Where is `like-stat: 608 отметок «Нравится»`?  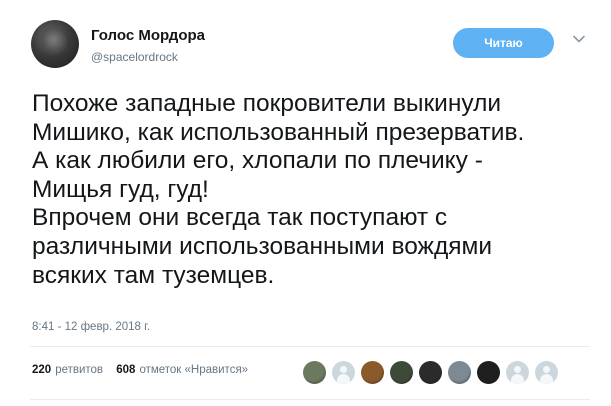 like-stat: 608 отметок «Нравится» is located at coordinates (182, 370).